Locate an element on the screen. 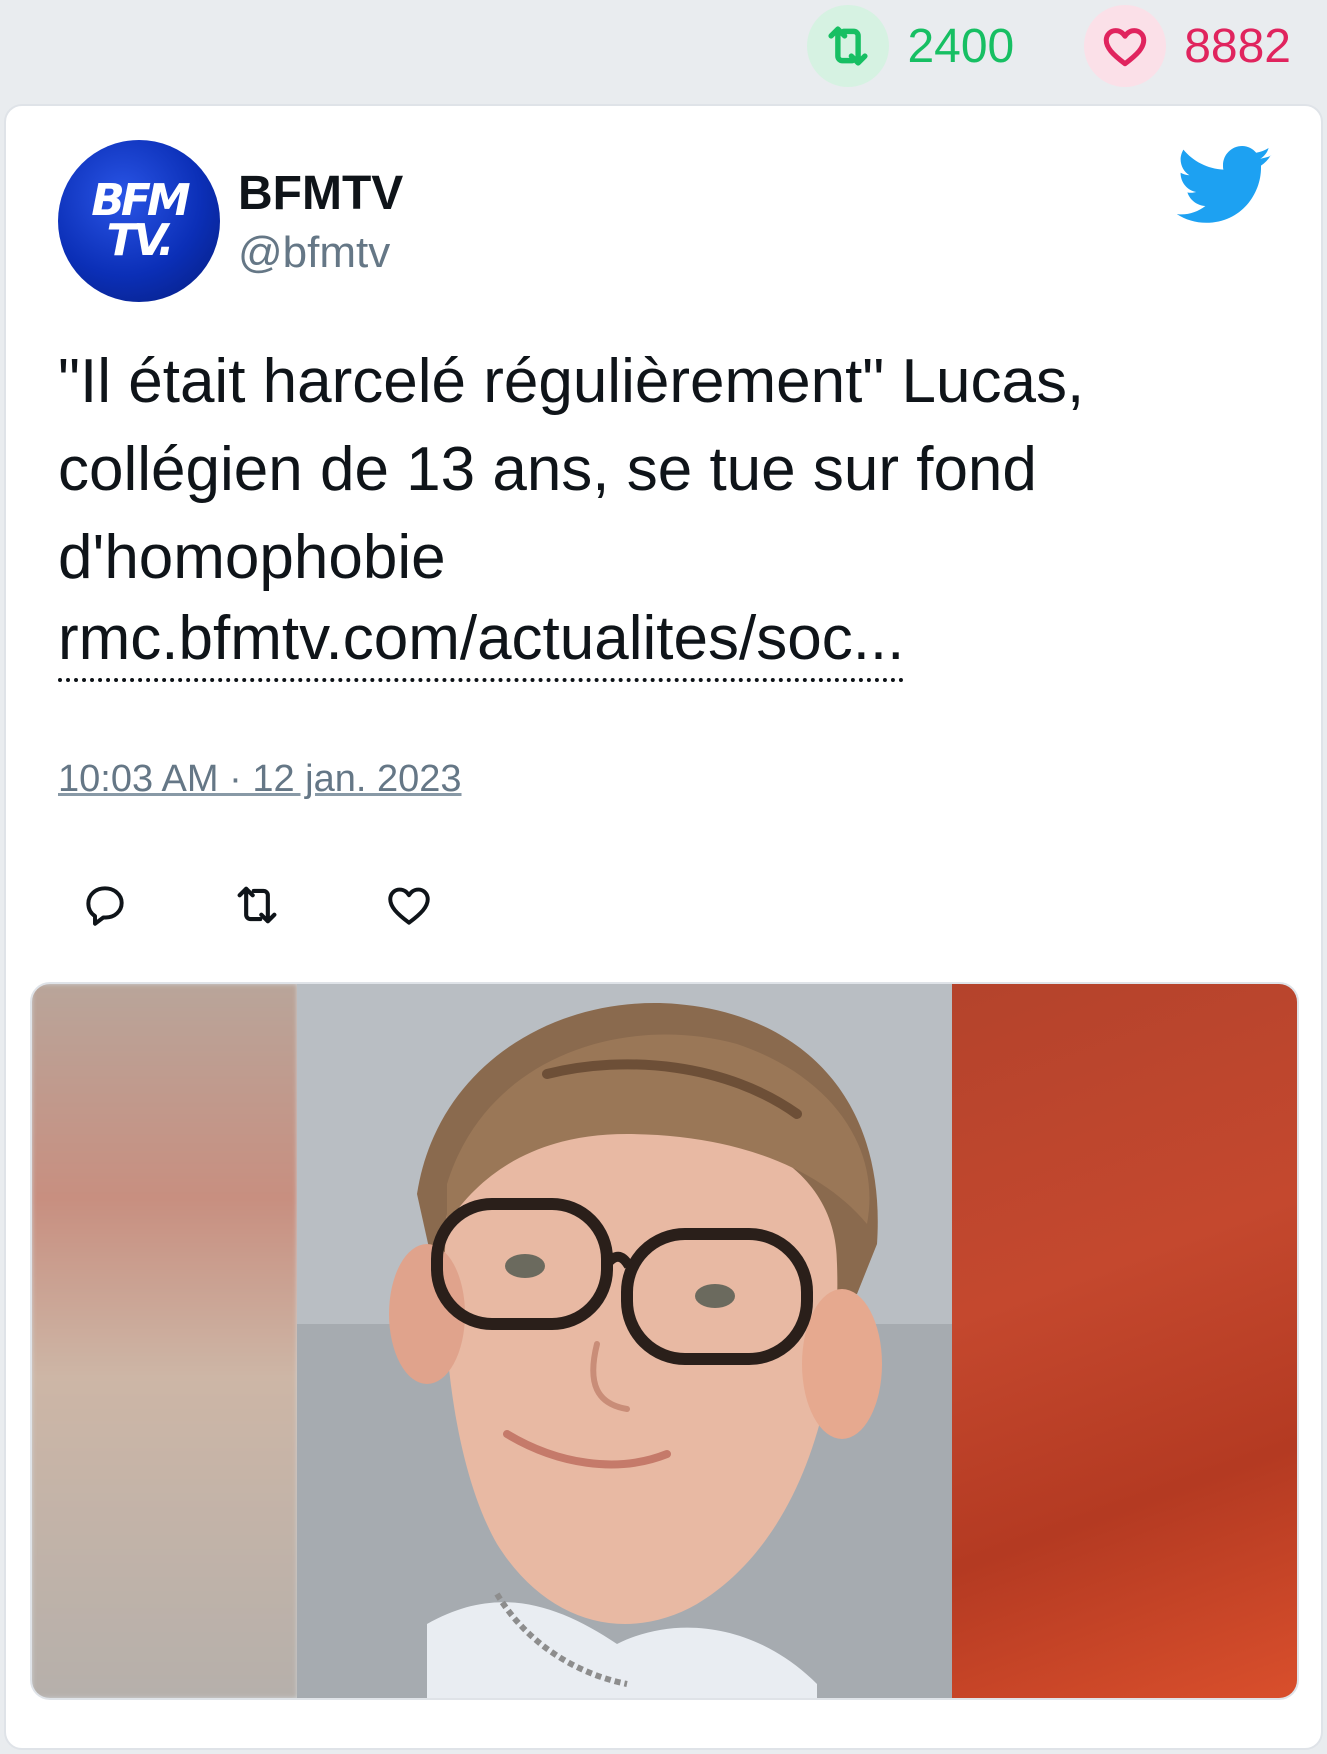 Image resolution: width=1327 pixels, height=1754 pixels. retweet-count: 2400 is located at coordinates (961, 46).